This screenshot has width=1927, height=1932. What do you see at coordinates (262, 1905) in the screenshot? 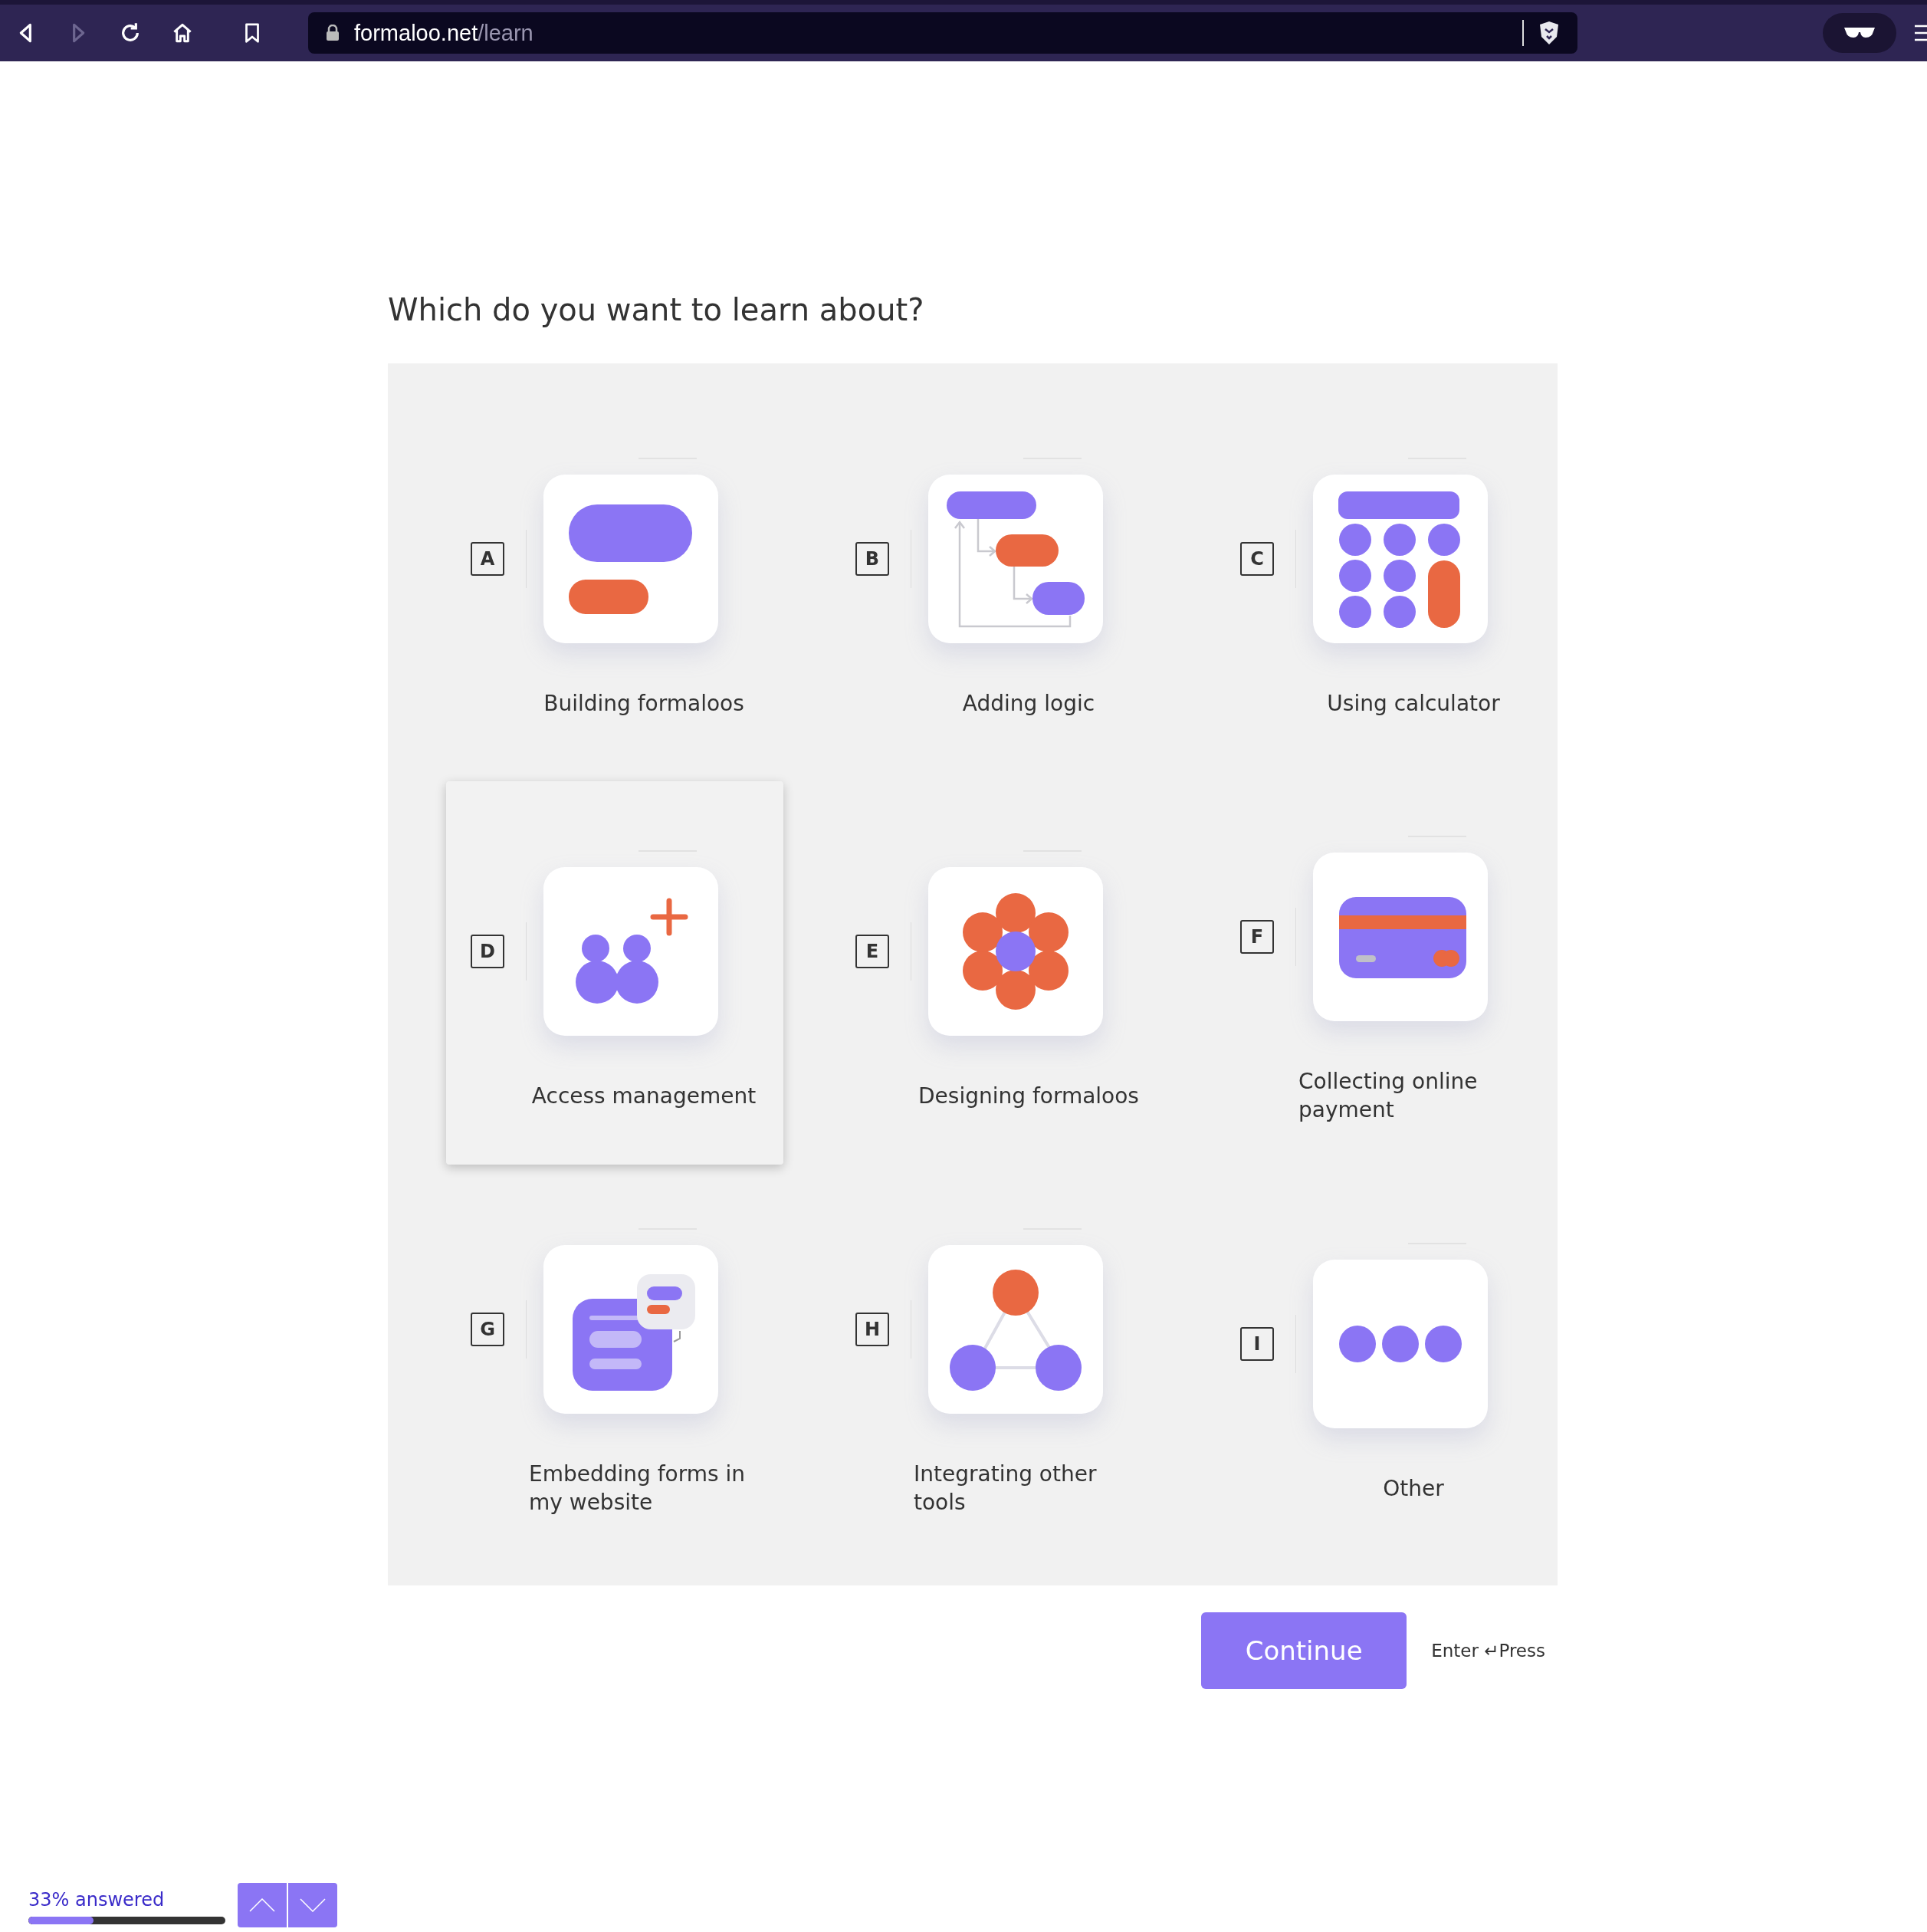
I see `chevron-up-icon` at bounding box center [262, 1905].